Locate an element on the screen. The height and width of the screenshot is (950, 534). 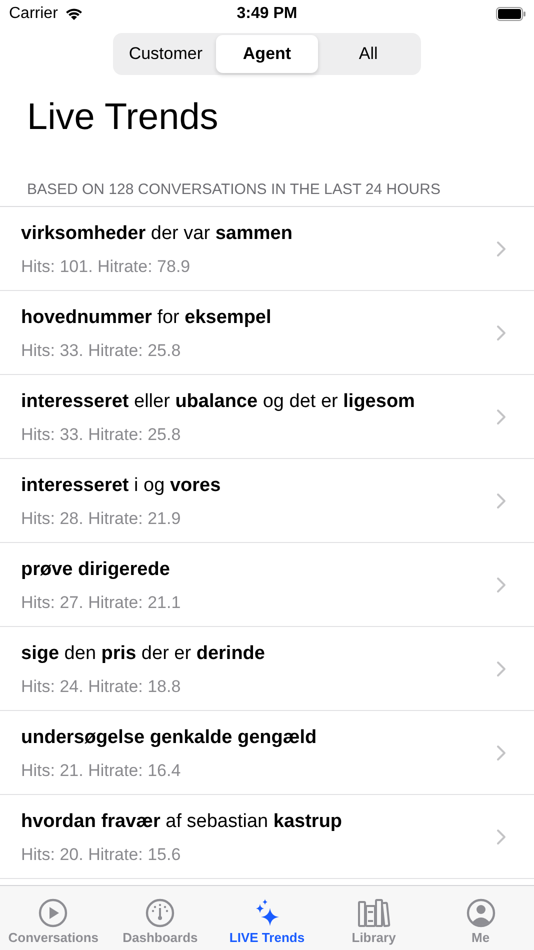
trend-stats: Hits: 27. Hitrate: 21.1 is located at coordinates (101, 602).